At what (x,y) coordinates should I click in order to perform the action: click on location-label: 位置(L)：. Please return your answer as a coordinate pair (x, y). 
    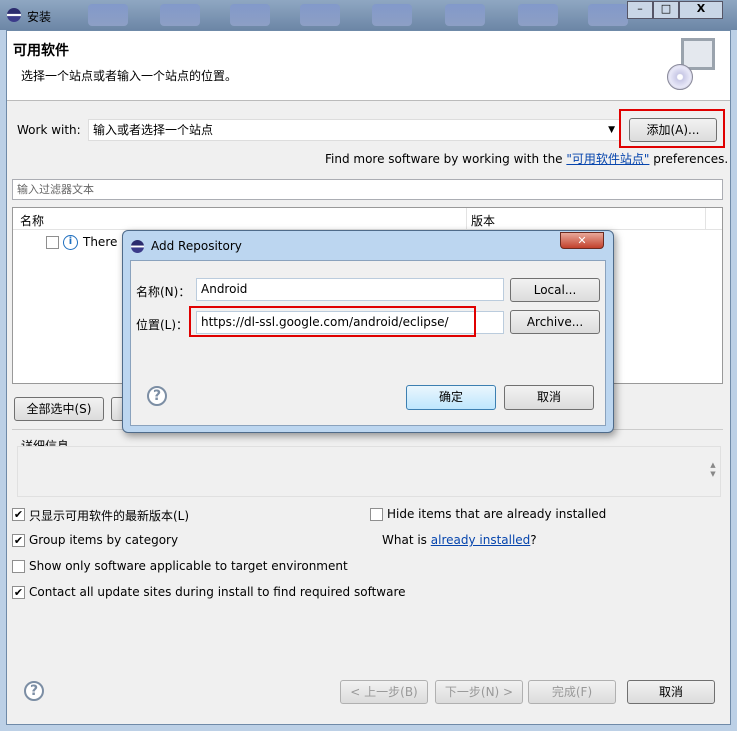
    Looking at the image, I should click on (162, 325).